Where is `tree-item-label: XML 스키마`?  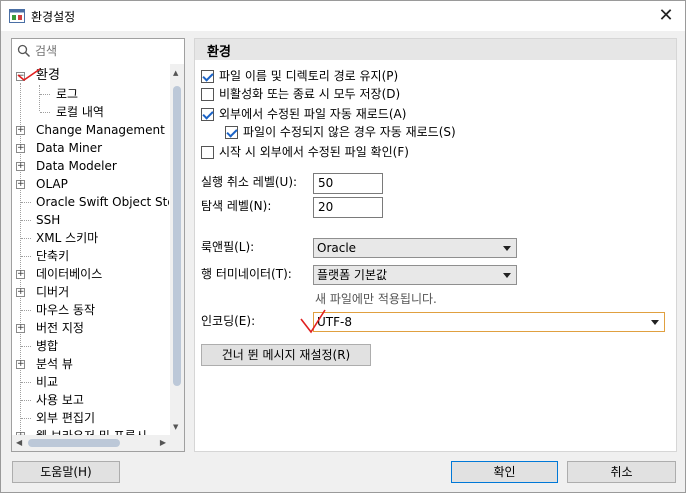 tree-item-label: XML 스키마 is located at coordinates (67, 238).